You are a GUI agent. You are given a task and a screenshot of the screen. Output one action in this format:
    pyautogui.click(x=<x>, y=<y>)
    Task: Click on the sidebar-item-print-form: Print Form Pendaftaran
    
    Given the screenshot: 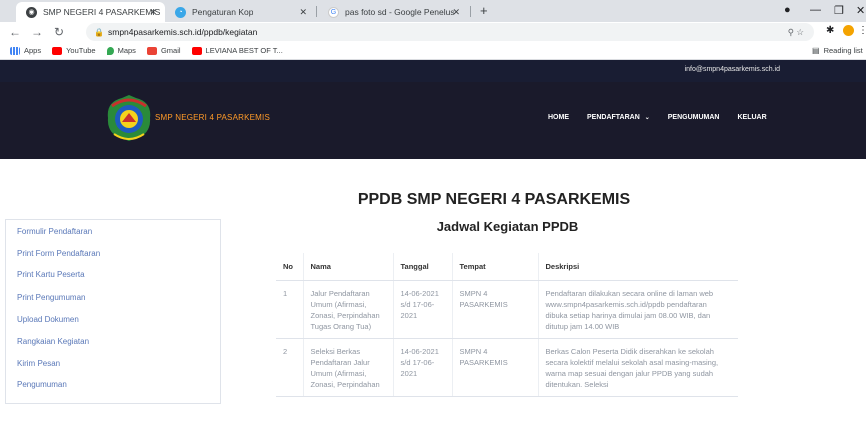 What is the action you would take?
    pyautogui.click(x=58, y=253)
    